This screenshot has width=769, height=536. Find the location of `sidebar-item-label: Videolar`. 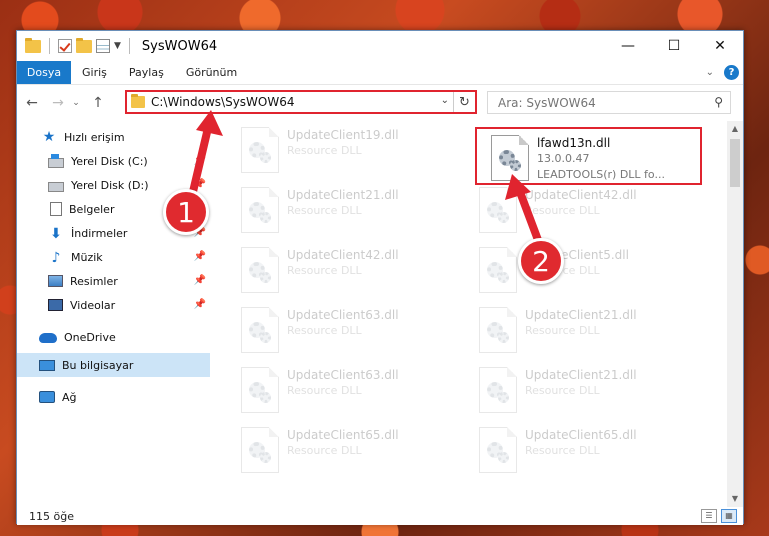

sidebar-item-label: Videolar is located at coordinates (93, 305).